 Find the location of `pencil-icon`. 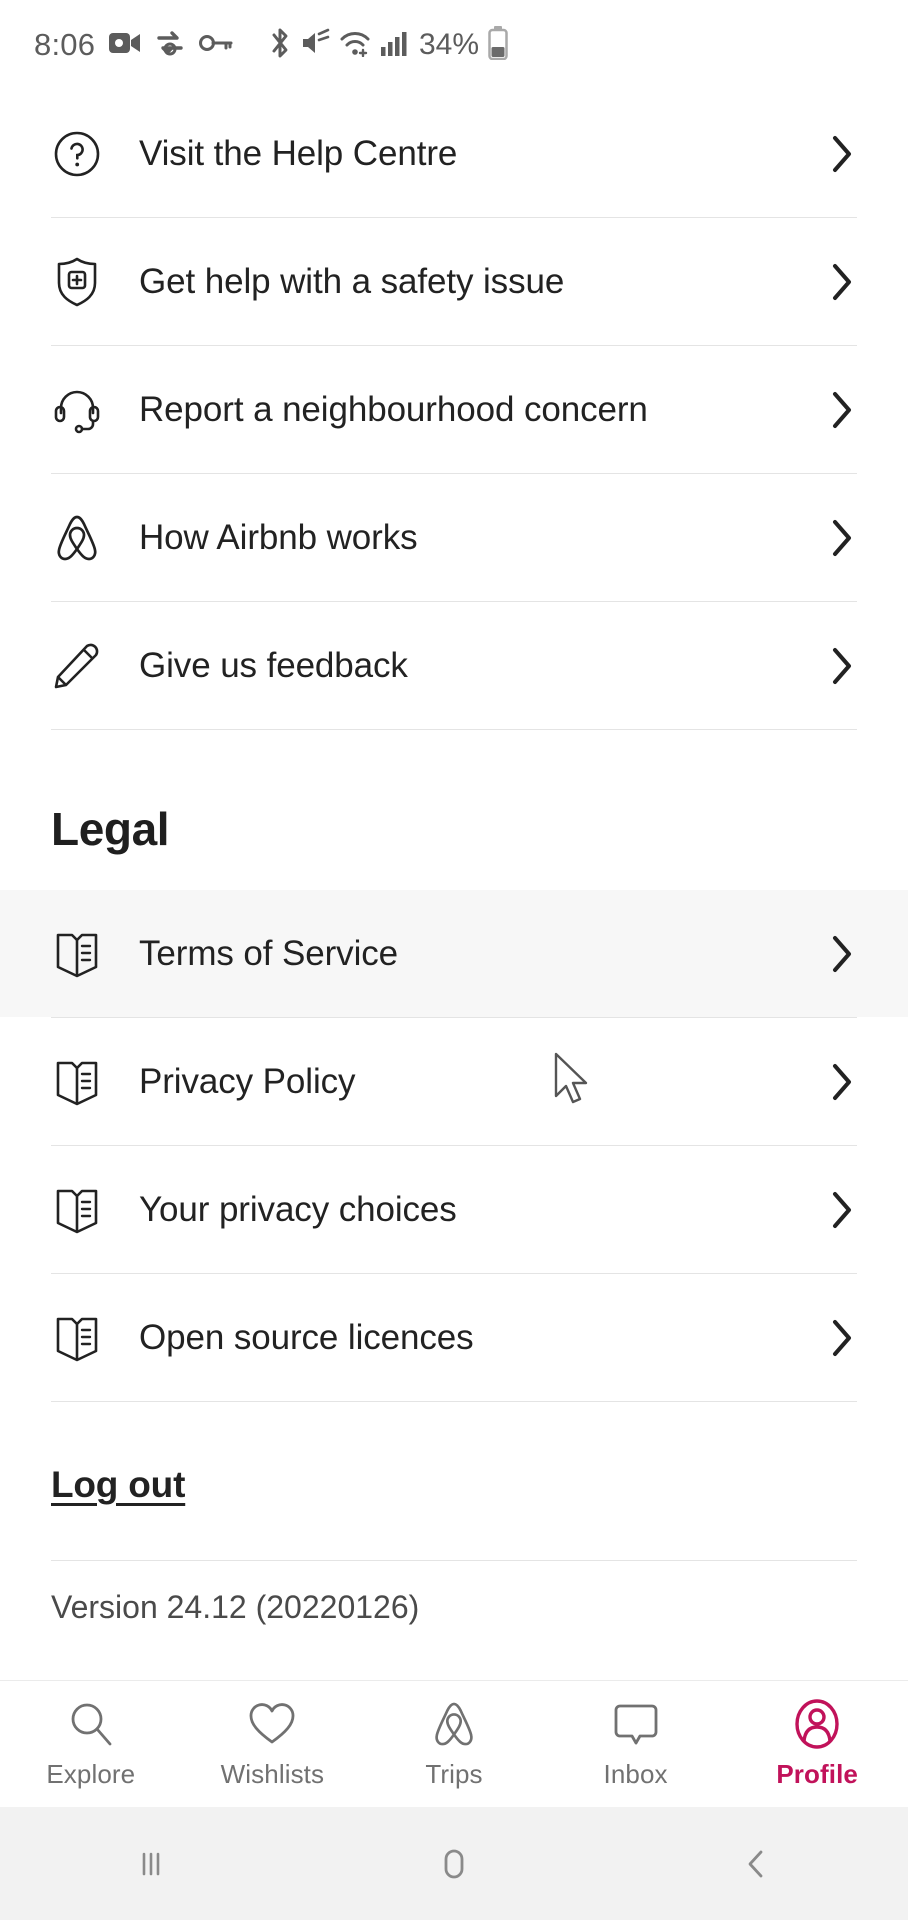

pencil-icon is located at coordinates (77, 666).